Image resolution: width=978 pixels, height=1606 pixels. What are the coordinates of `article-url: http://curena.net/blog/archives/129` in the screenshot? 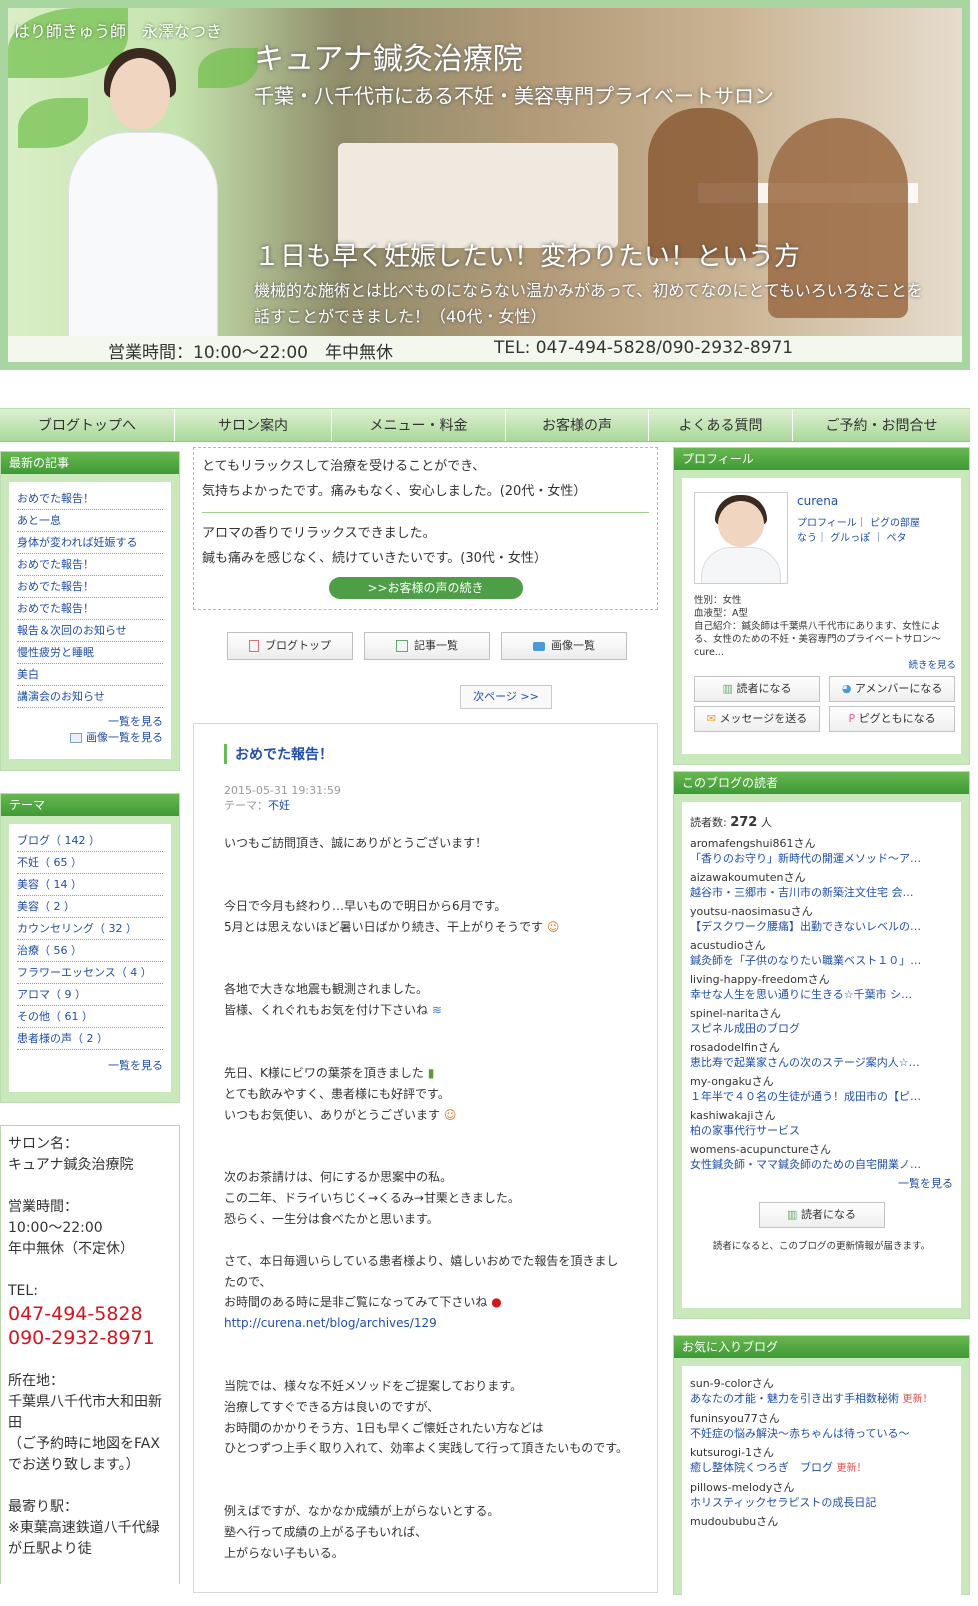 It's located at (426, 1323).